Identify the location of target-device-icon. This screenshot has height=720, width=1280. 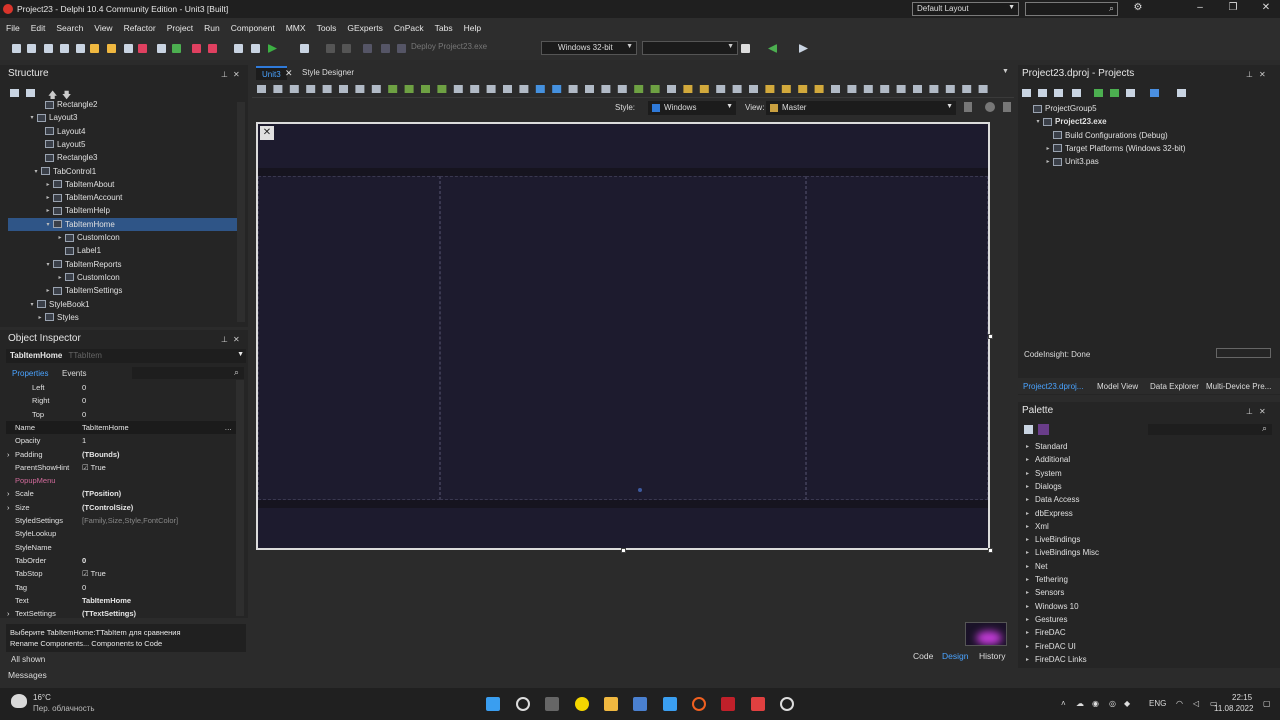
(745, 48).